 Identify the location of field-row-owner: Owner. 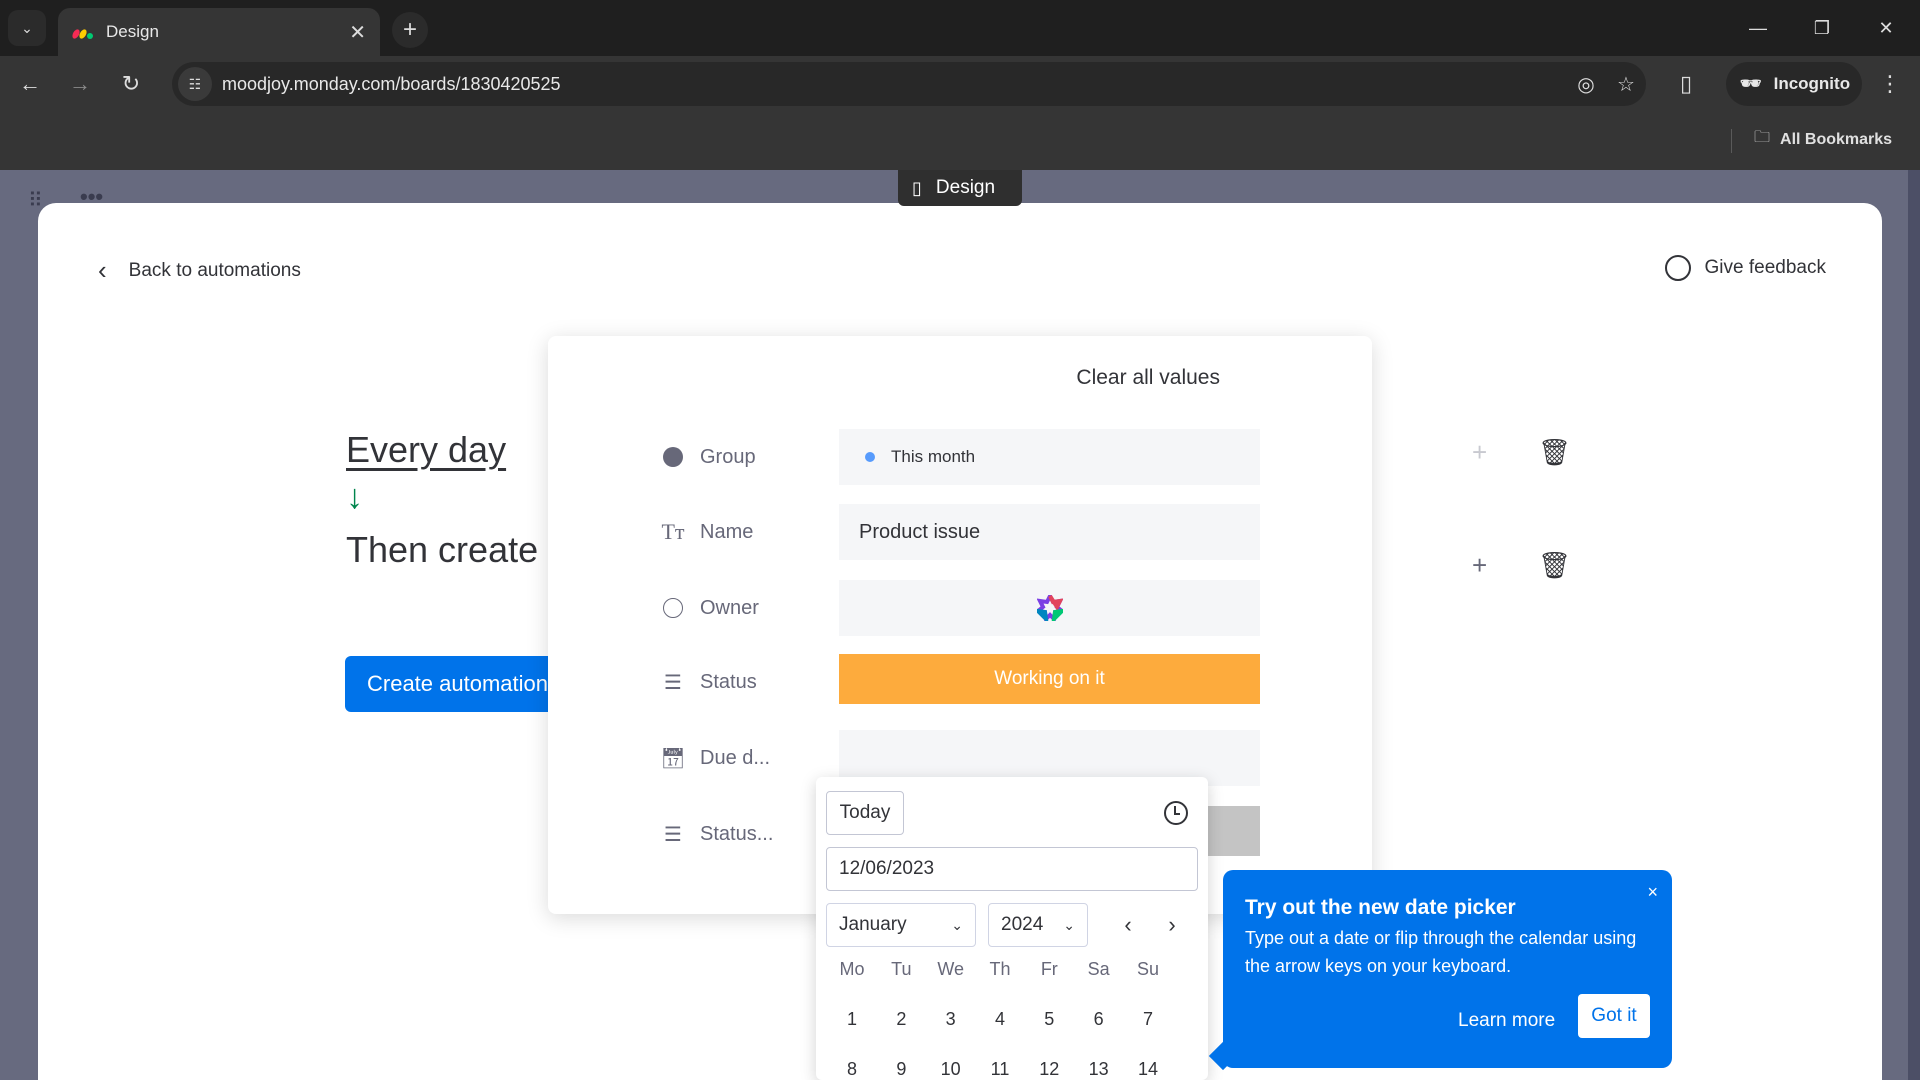
(960, 608).